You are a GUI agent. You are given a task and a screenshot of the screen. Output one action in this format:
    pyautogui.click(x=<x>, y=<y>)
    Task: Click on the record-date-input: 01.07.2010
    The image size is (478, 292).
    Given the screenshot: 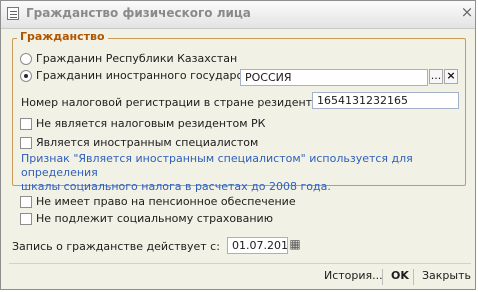 What is the action you would take?
    pyautogui.click(x=257, y=245)
    